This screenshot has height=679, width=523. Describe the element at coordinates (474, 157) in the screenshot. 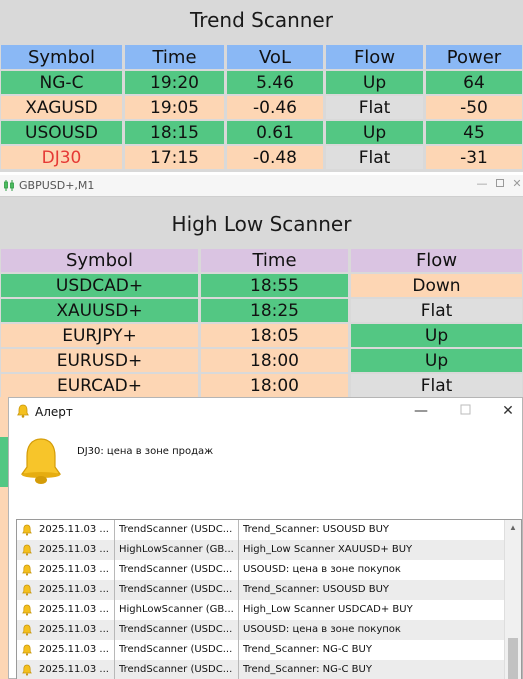

I see `trend-row-4-power: -31` at that location.